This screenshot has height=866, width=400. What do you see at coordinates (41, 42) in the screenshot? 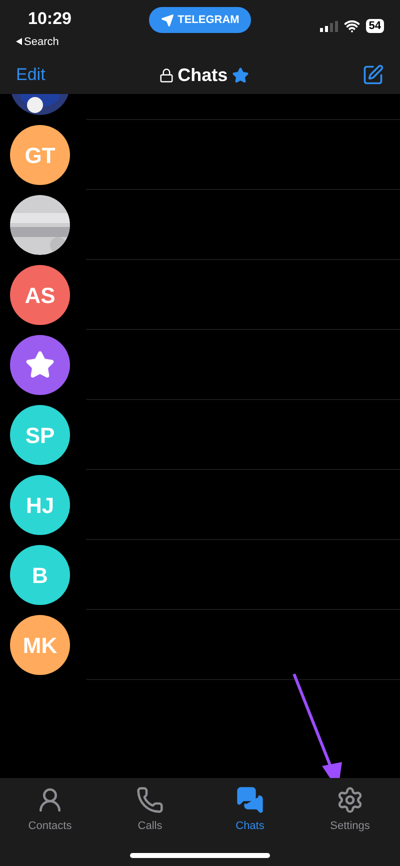
I see `back-to-search-link: Search` at bounding box center [41, 42].